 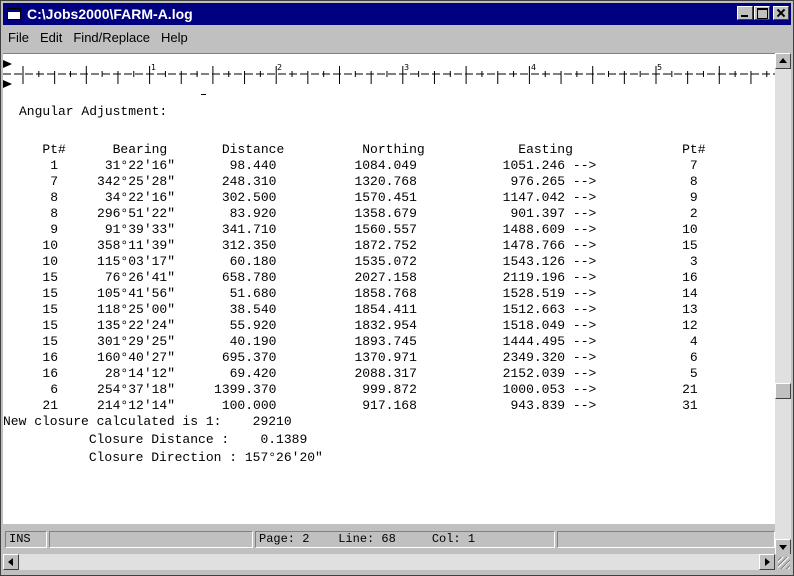 I want to click on left-indent-marker, so click(x=7, y=84).